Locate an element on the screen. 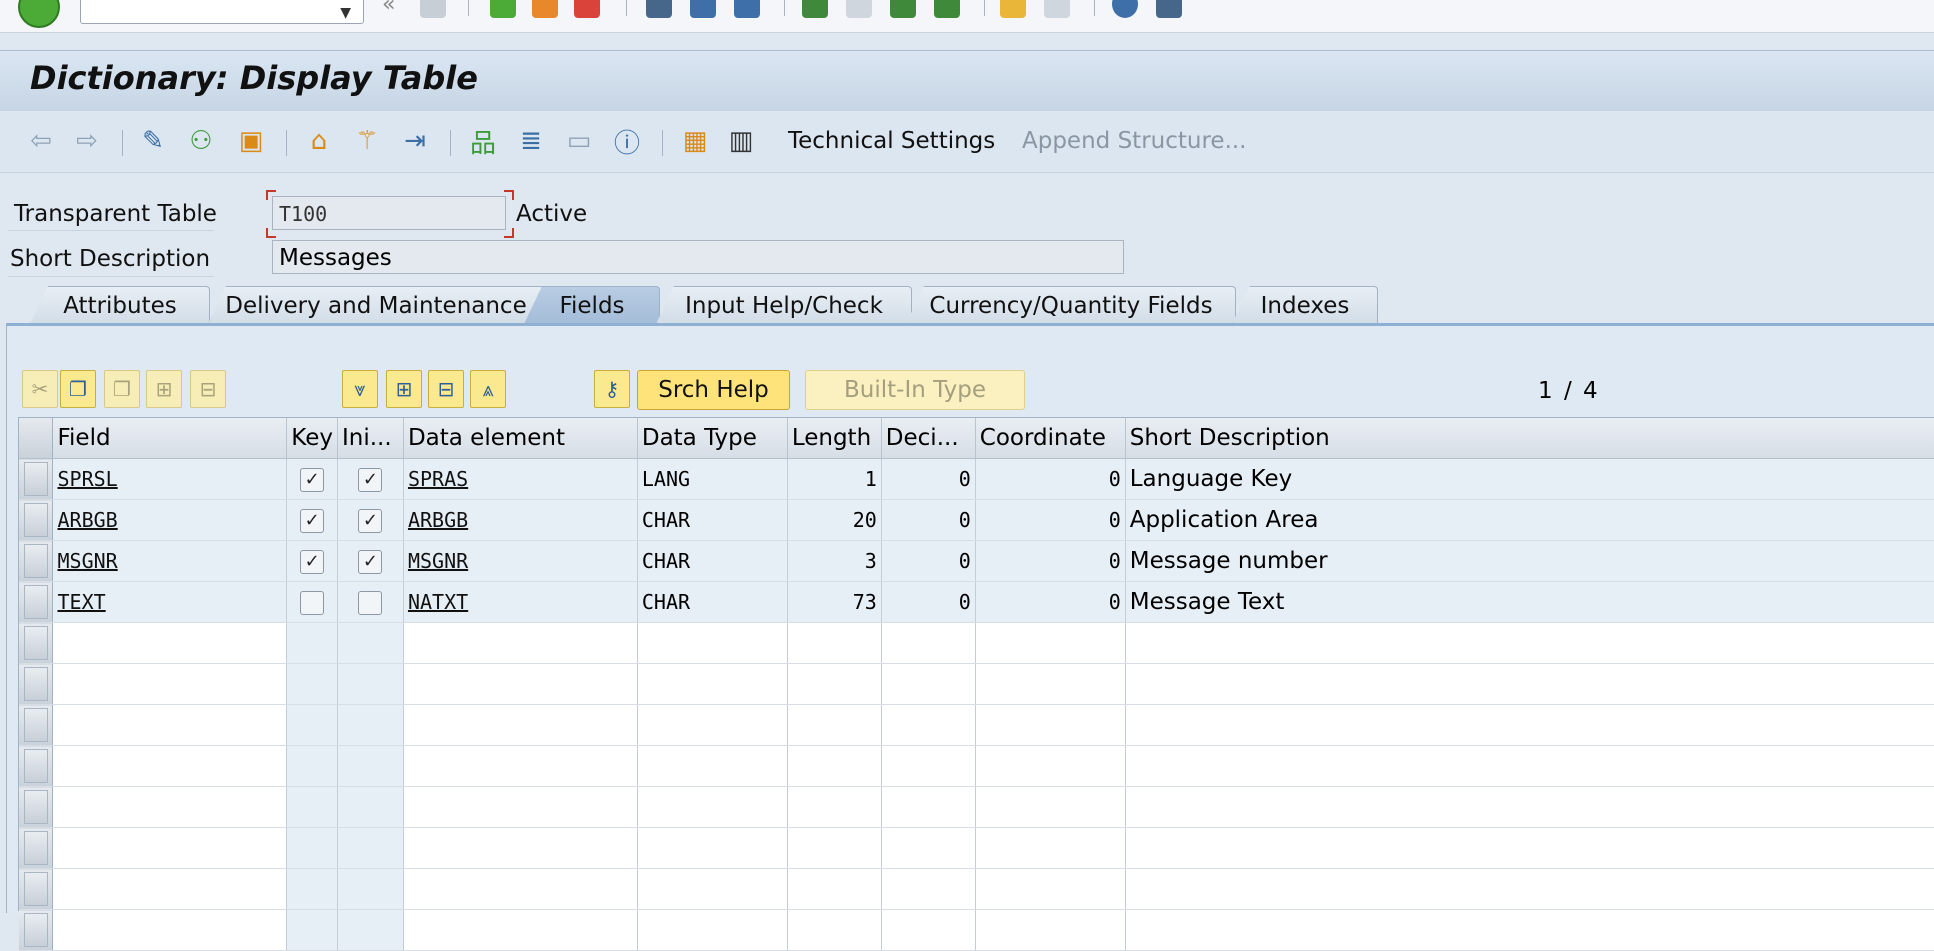 Image resolution: width=1934 pixels, height=951 pixels. field-name-link: MSGNR is located at coordinates (87, 561).